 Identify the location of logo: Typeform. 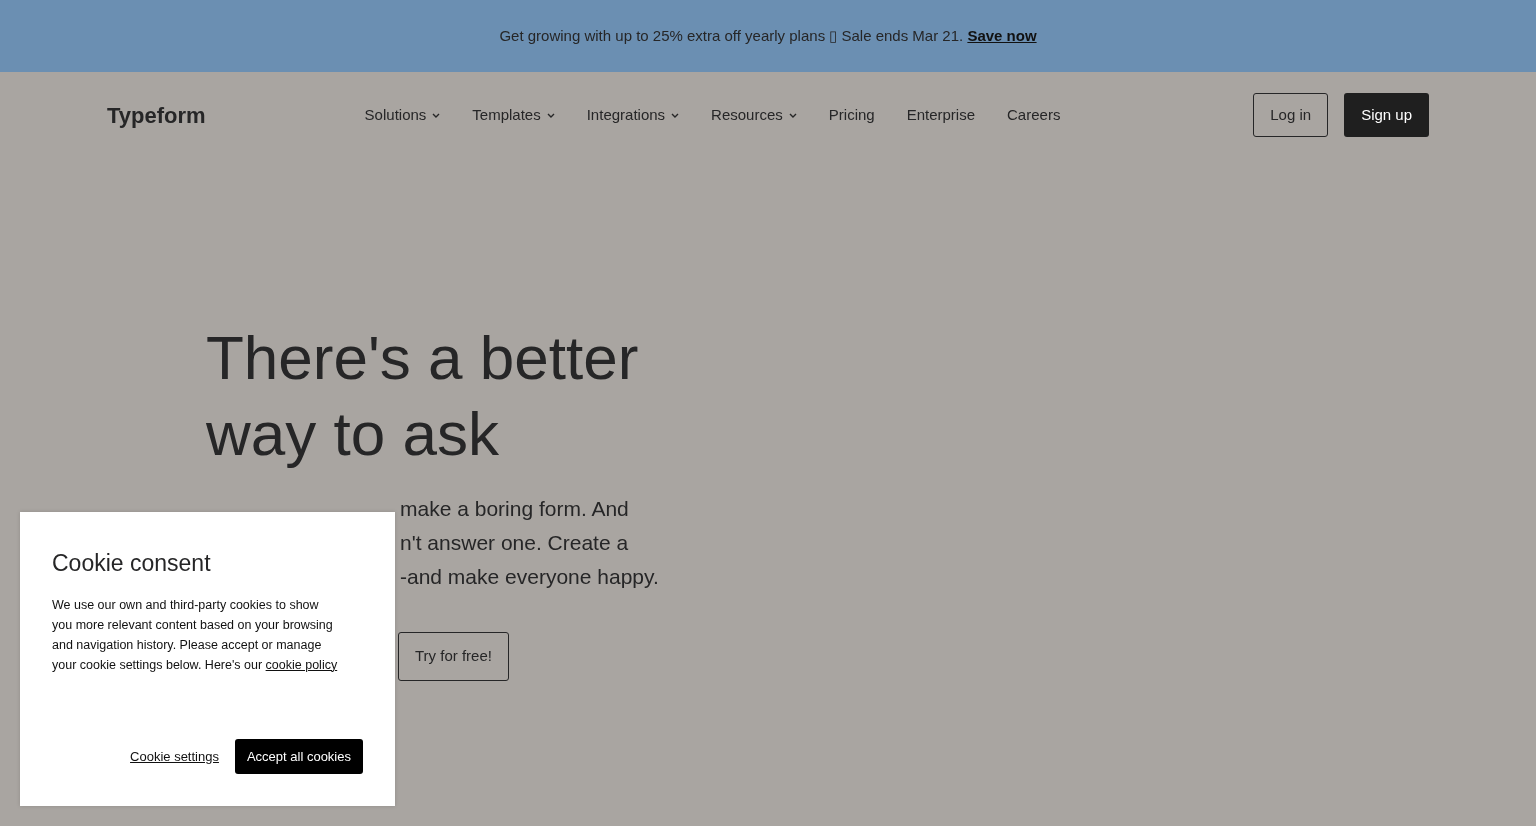
(156, 115).